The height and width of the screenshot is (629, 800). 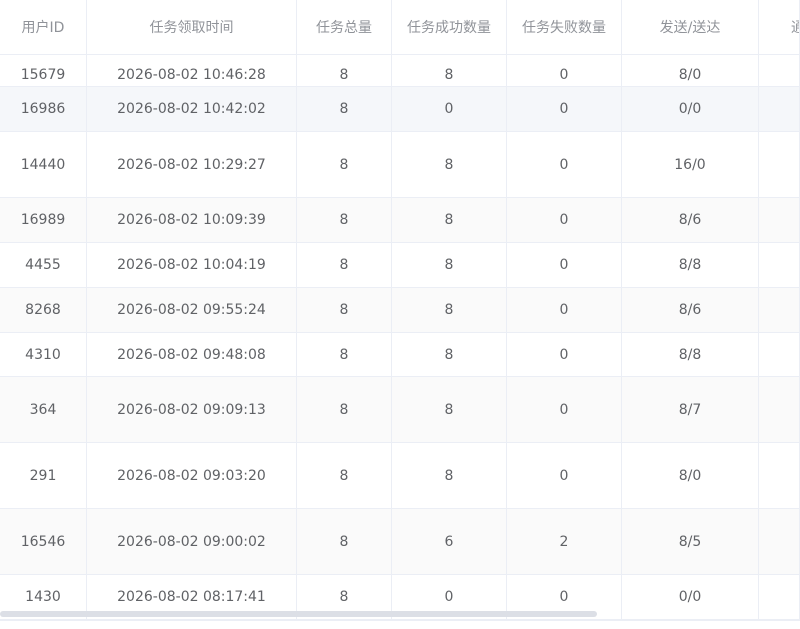 I want to click on cell-claim-time: 2026-08-02 09:00:02, so click(x=192, y=541).